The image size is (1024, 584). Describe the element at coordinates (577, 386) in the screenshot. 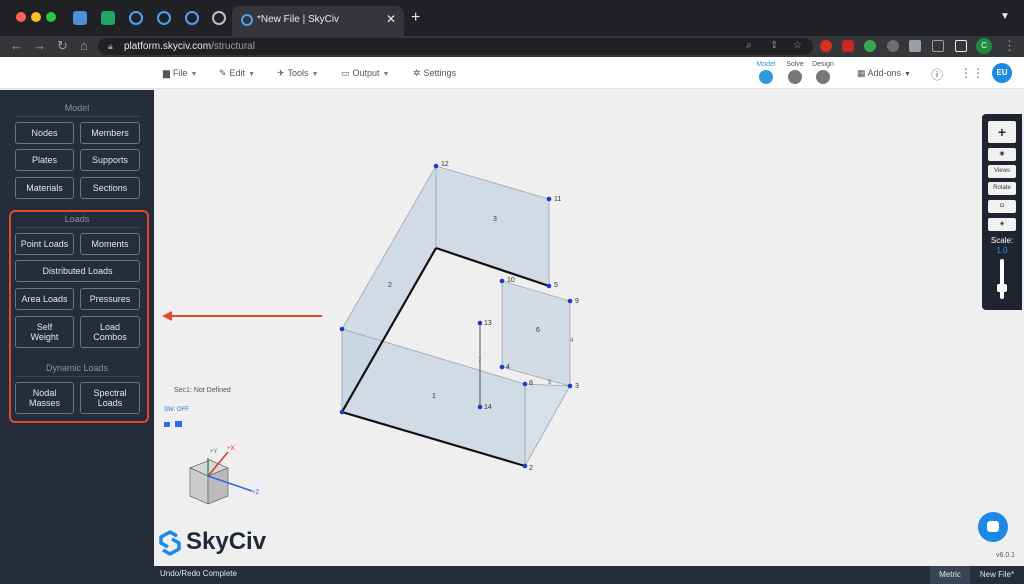

I see `node-label: 3` at that location.